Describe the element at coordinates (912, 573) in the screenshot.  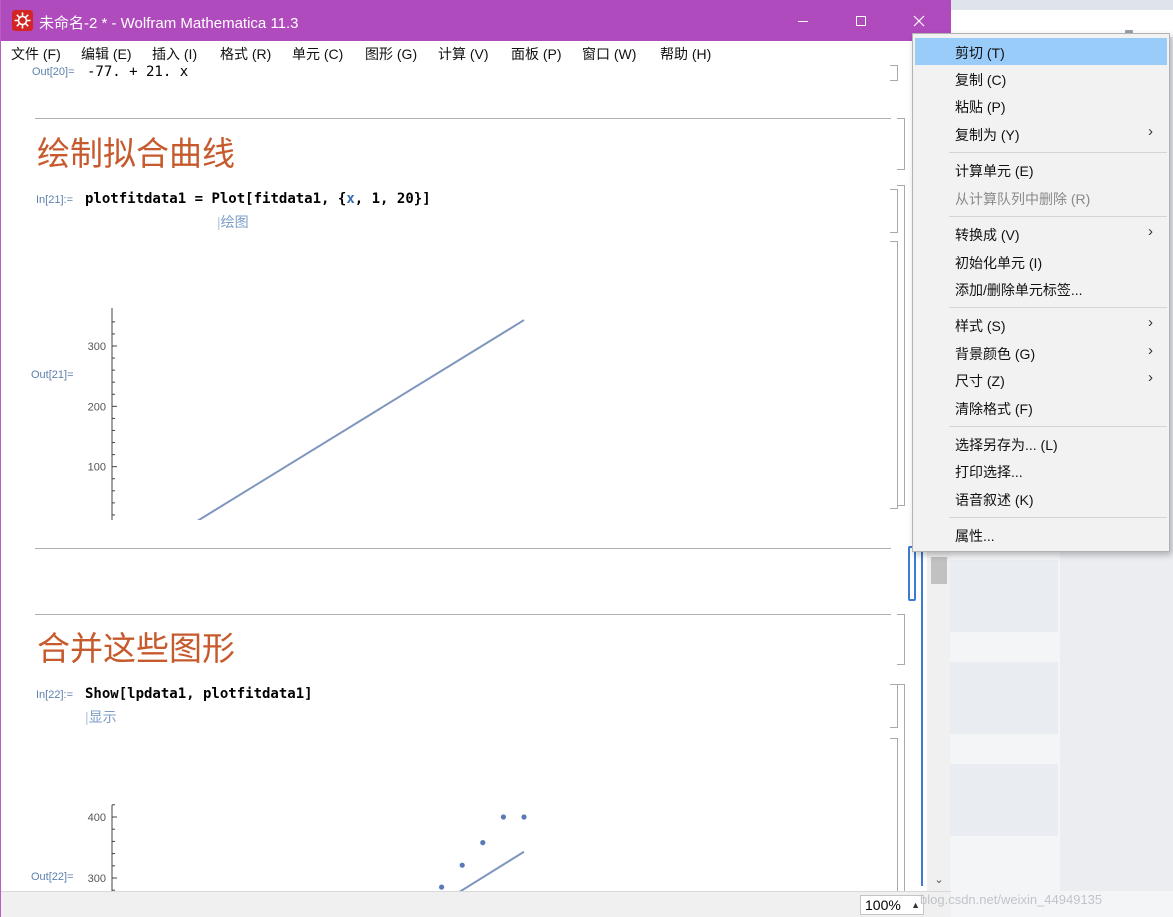
I see `cell-selection-marker` at that location.